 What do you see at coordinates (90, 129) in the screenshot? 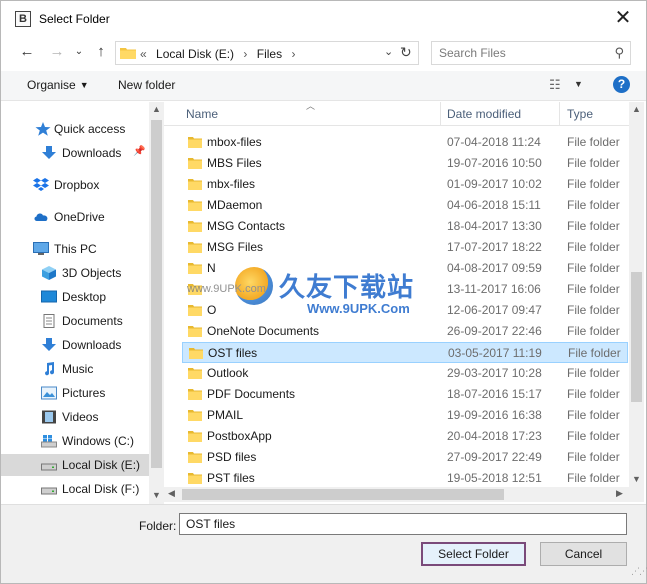
I see `sidebar-item-label: Quick access` at bounding box center [90, 129].